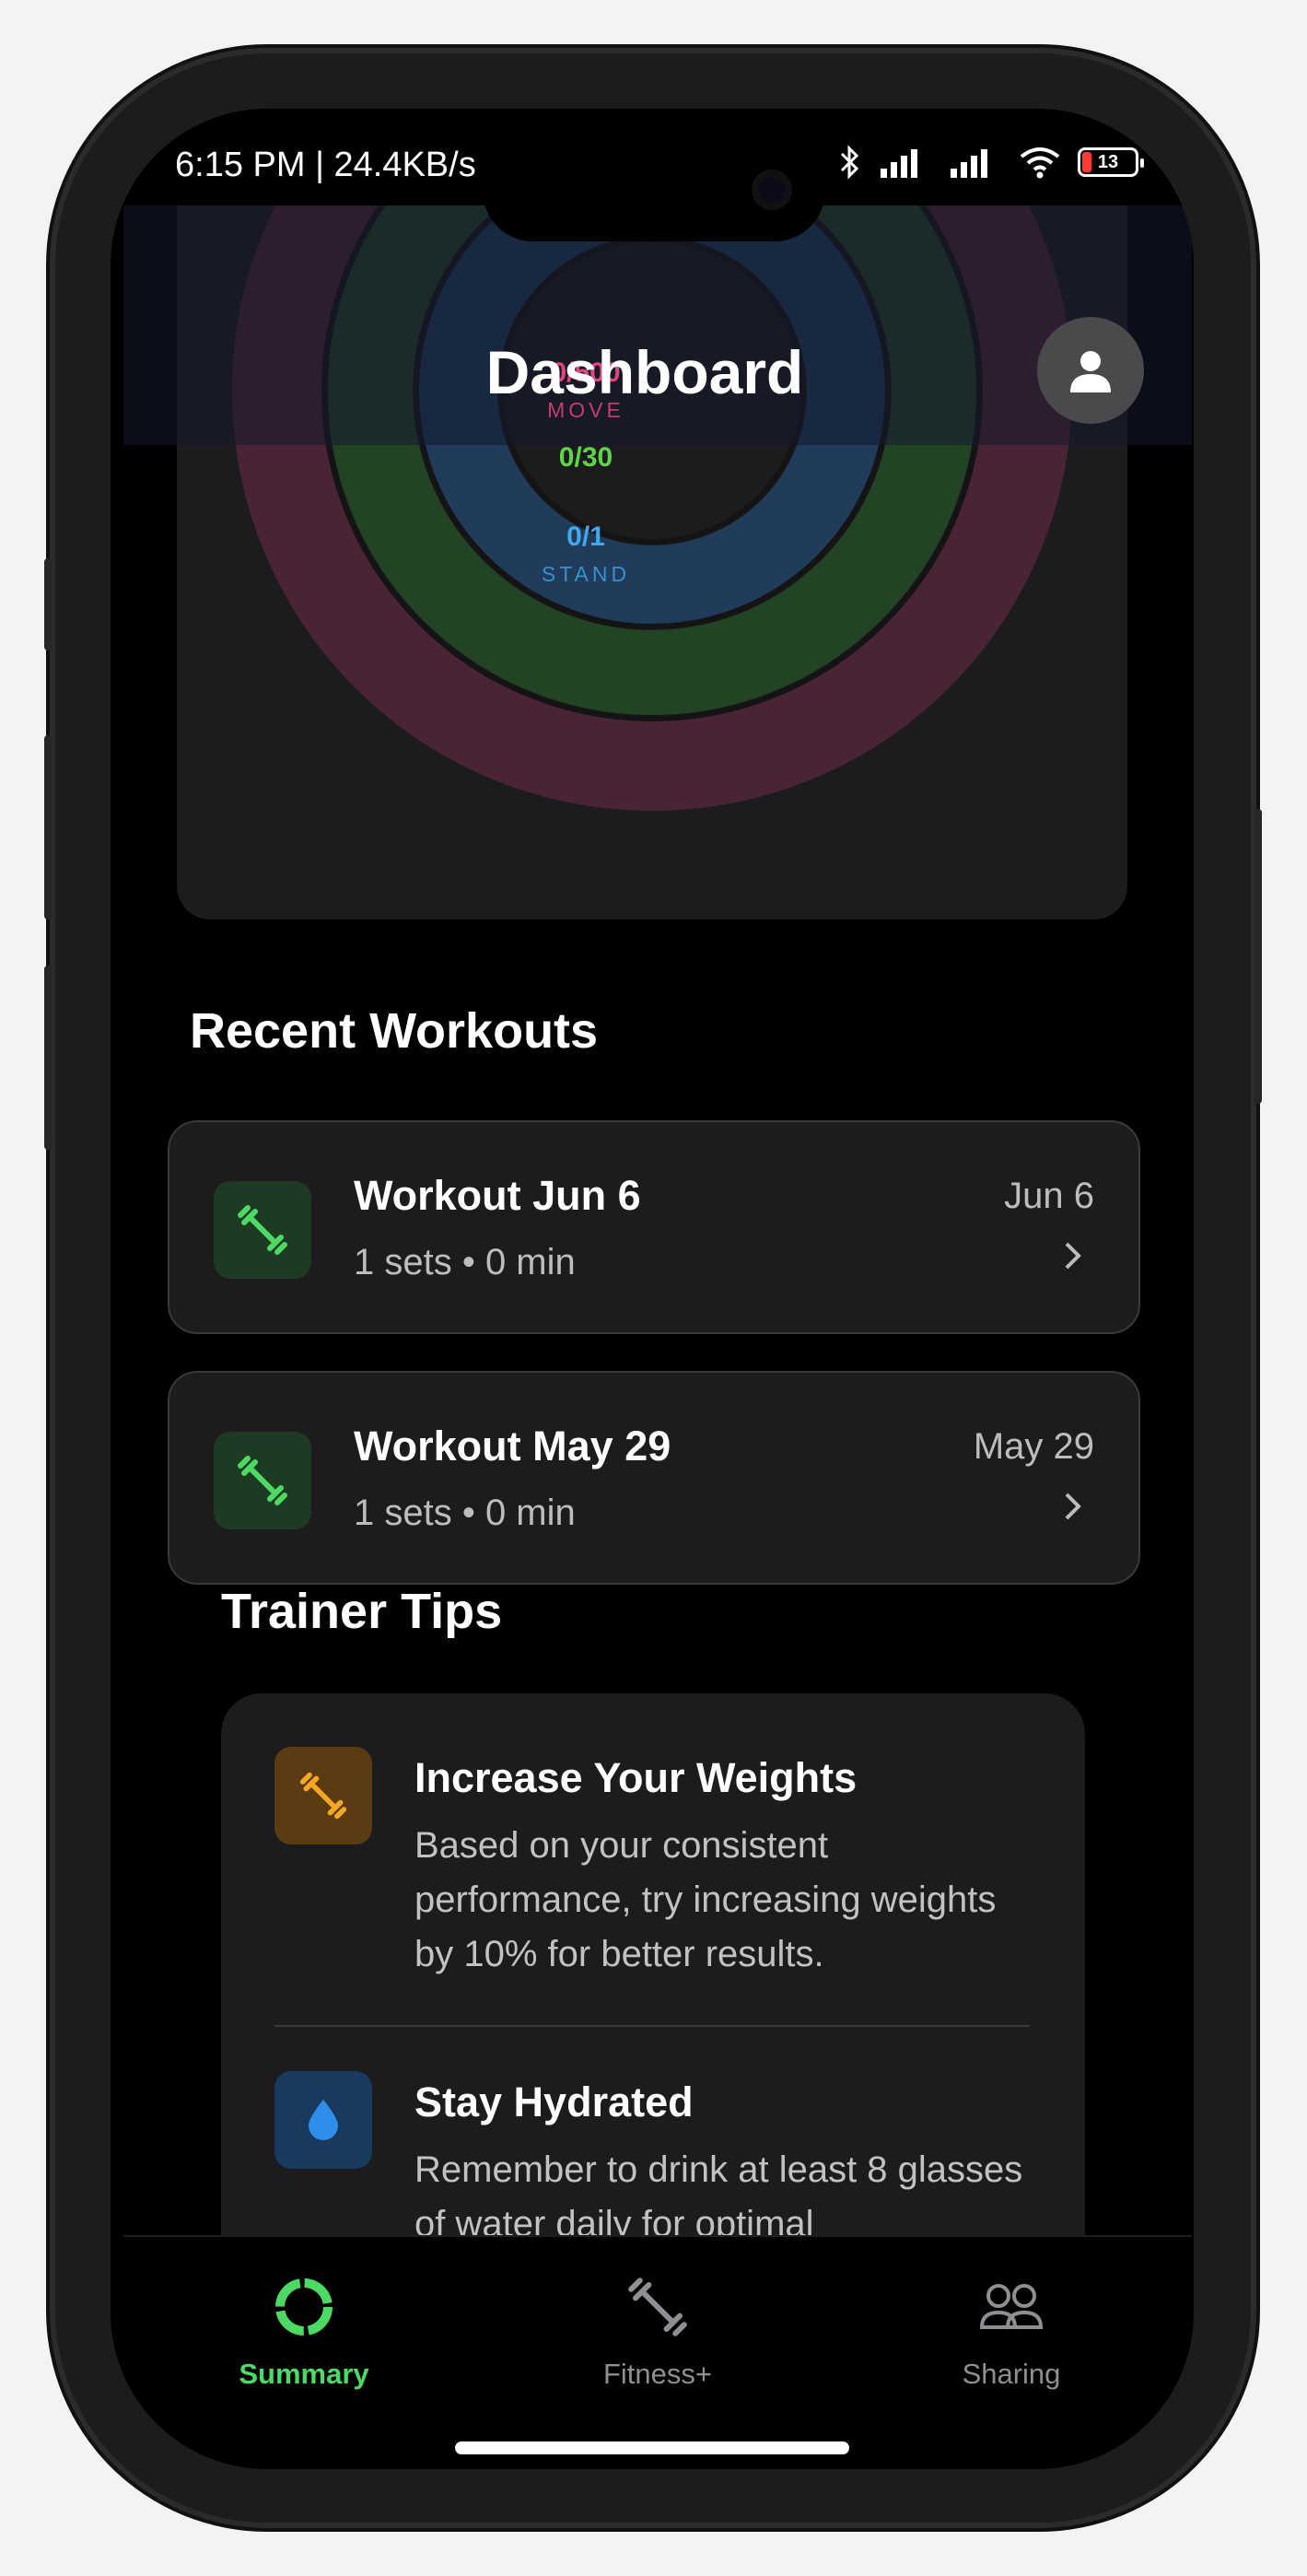  Describe the element at coordinates (991, 162) in the screenshot. I see `status-icons: 13` at that location.